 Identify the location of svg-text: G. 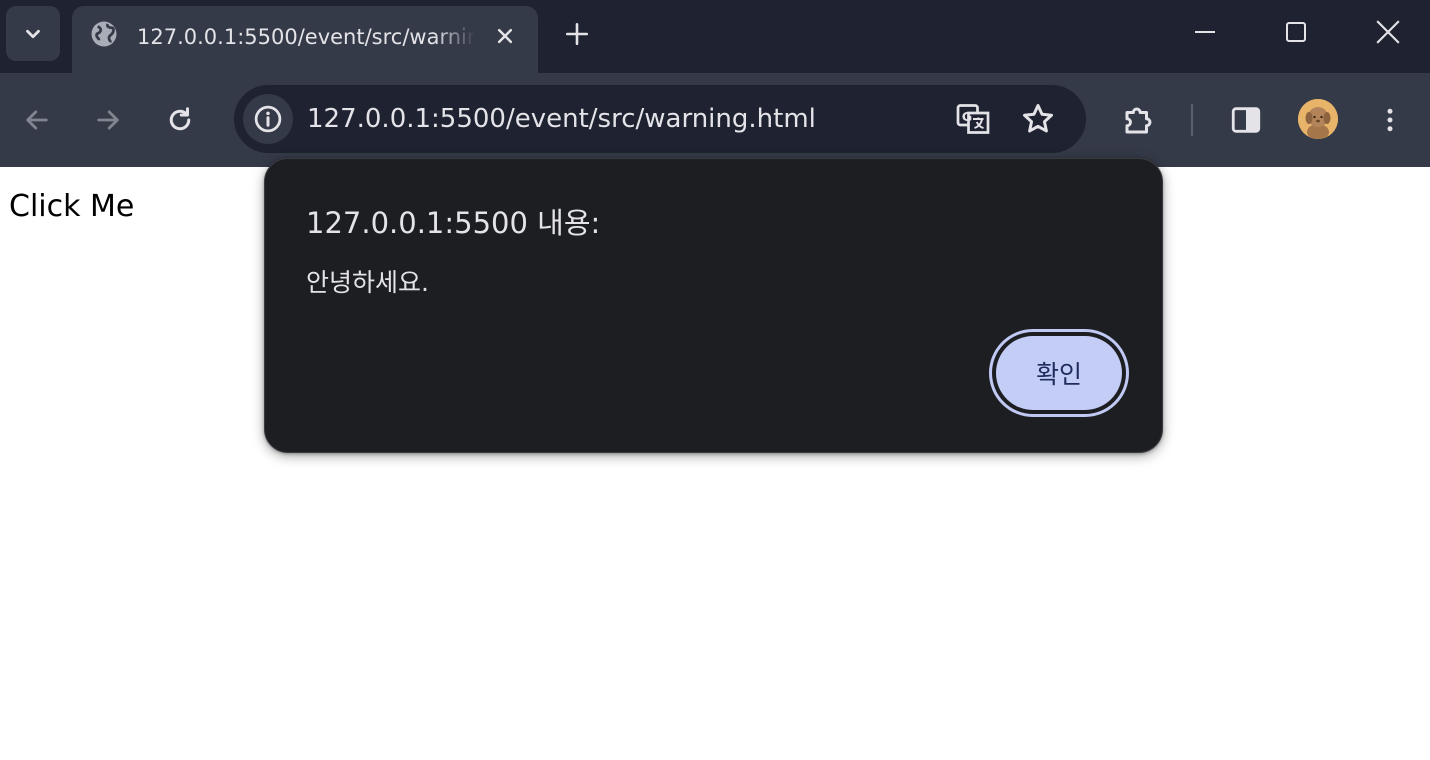
(967, 117).